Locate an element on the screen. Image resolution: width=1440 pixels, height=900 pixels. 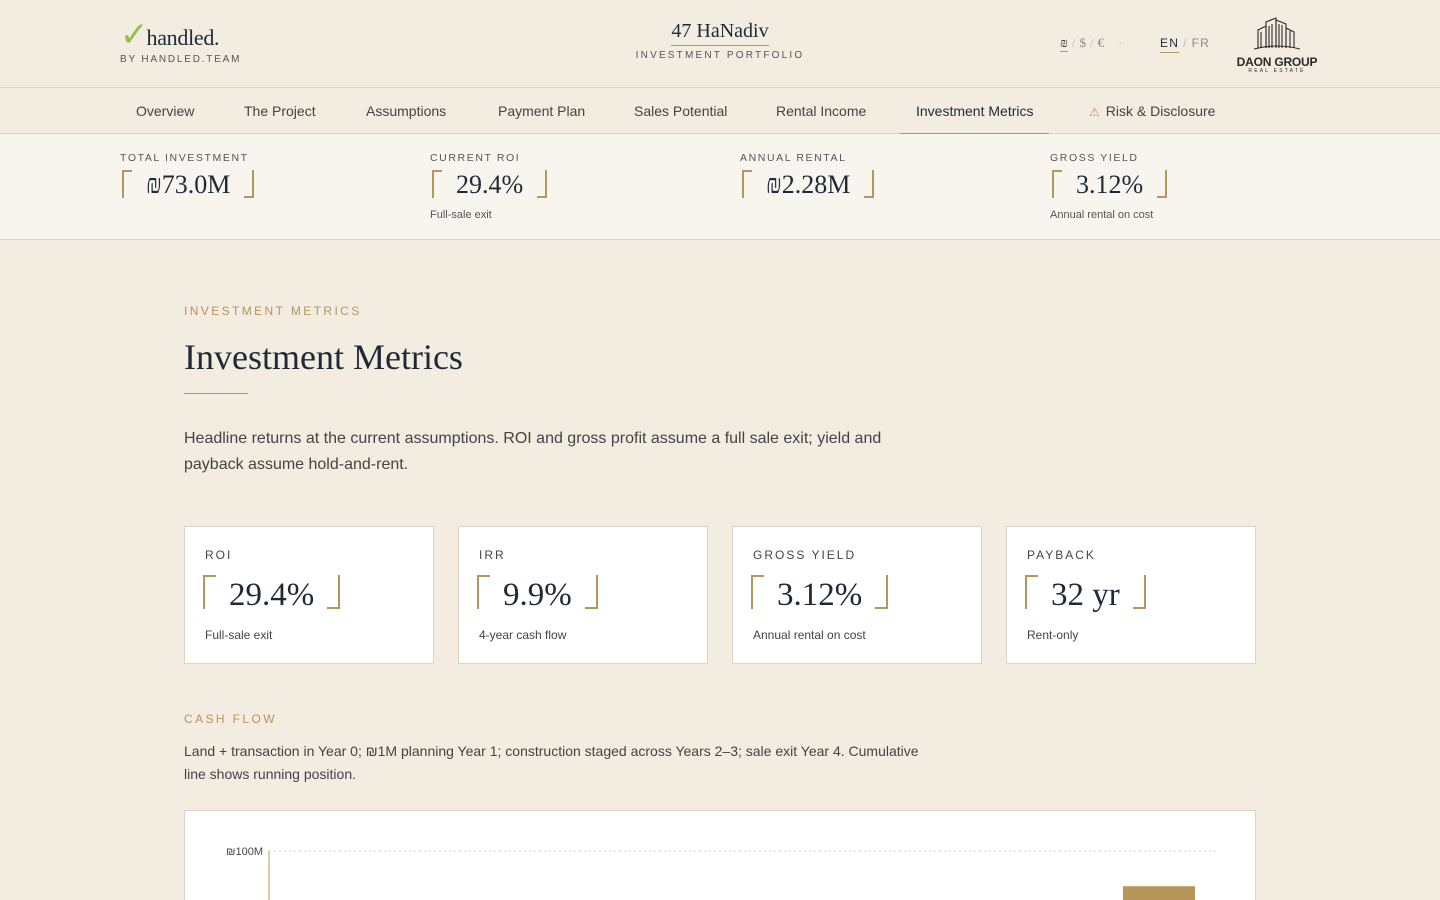
metric-card-roi: ROI 29.4% Full-sale exit is located at coordinates (309, 595).